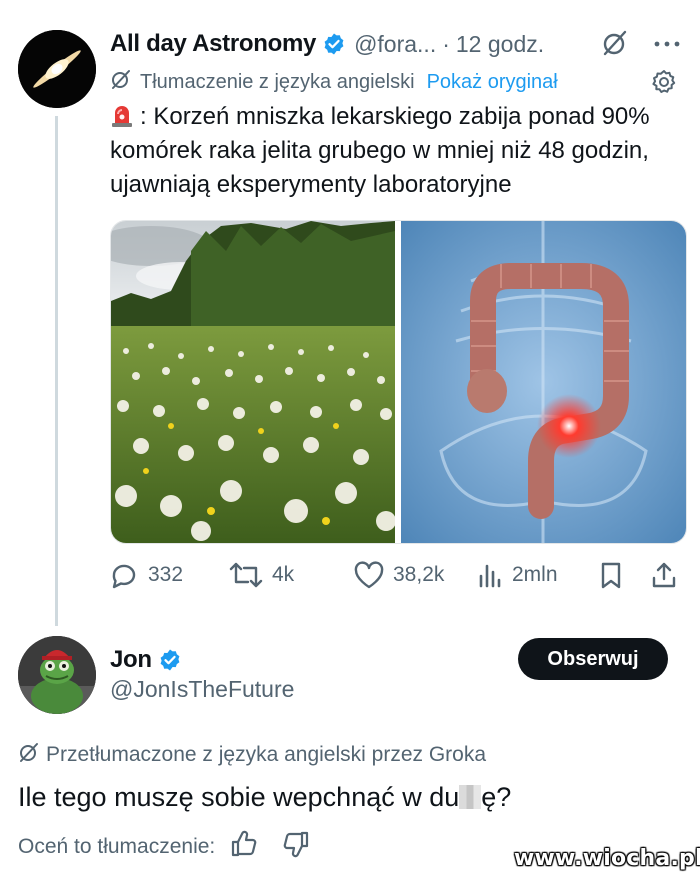 The width and height of the screenshot is (700, 886). What do you see at coordinates (369, 575) in the screenshot?
I see `like-icon` at bounding box center [369, 575].